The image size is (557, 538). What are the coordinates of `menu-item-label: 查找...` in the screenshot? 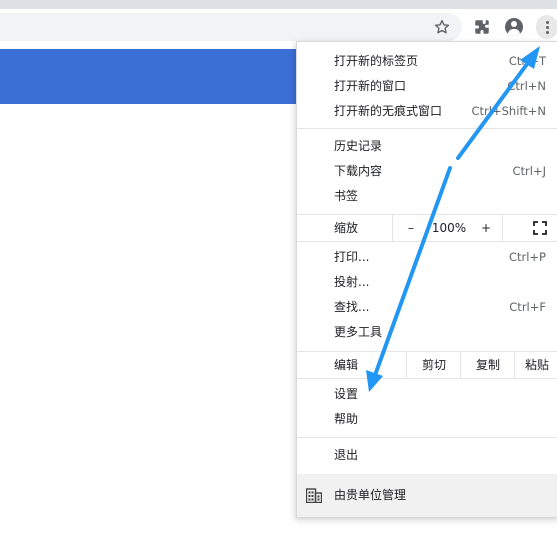 It's located at (352, 307).